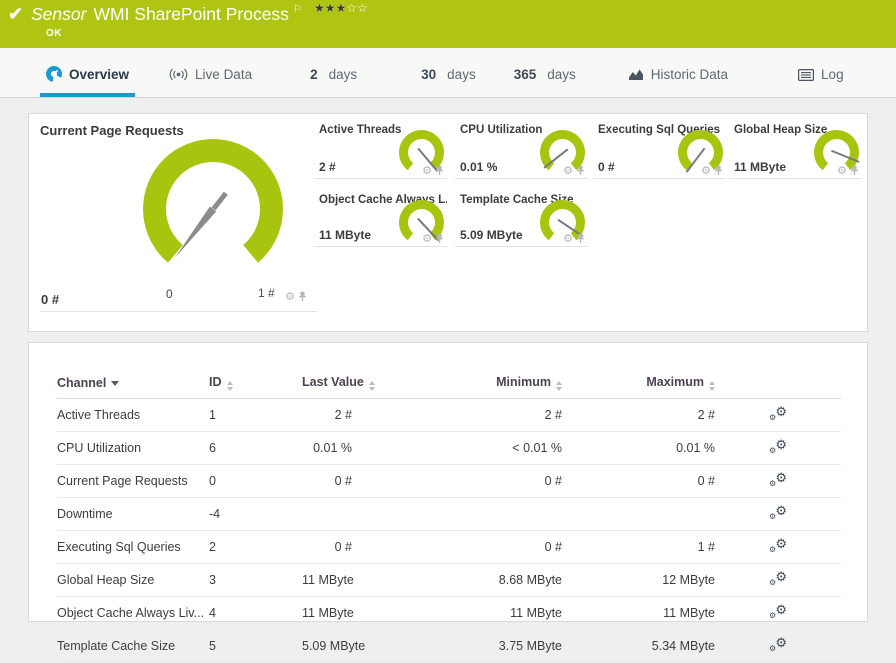 This screenshot has height=663, width=896. What do you see at coordinates (638, 646) in the screenshot?
I see `maximum-cell: 5.34 MByte` at bounding box center [638, 646].